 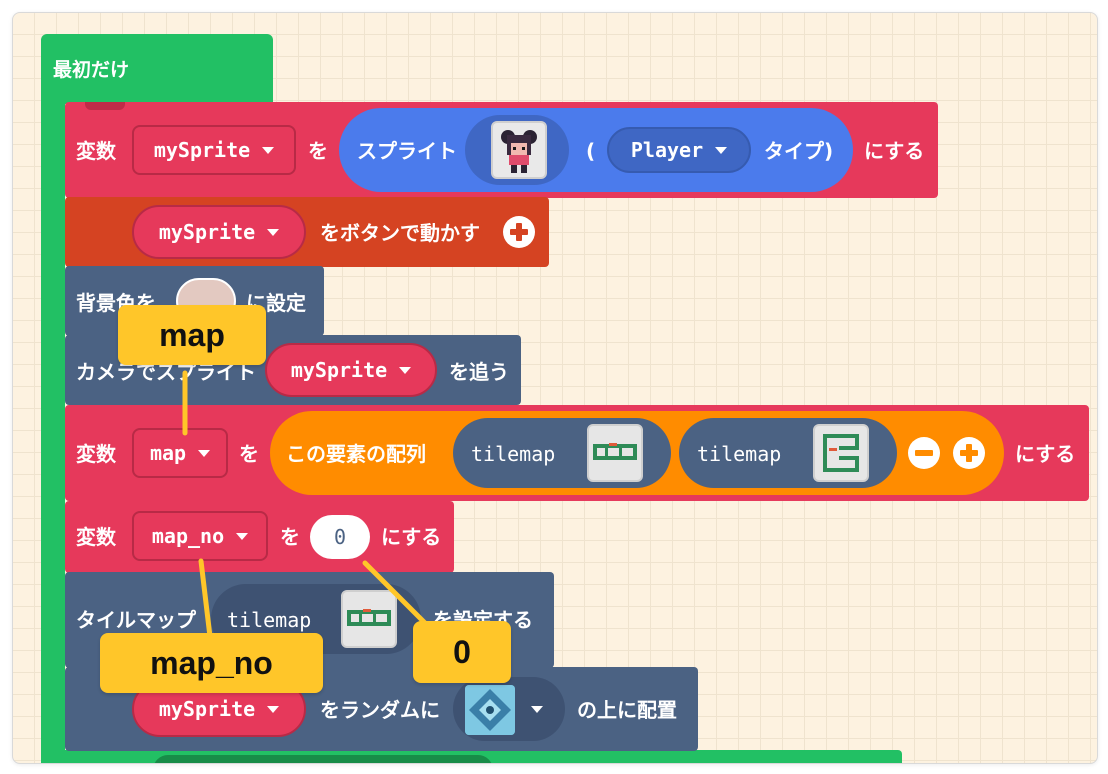 I want to click on place-random-suffix: の上に配置, so click(x=627, y=710).